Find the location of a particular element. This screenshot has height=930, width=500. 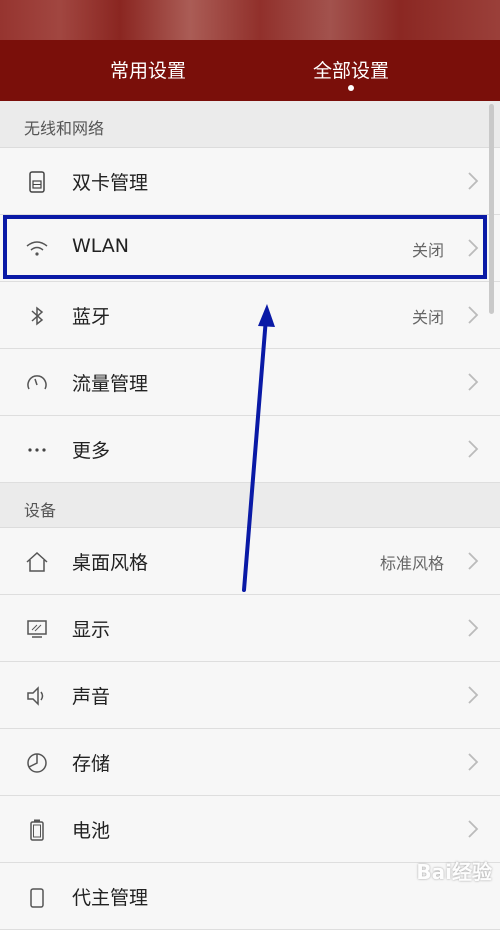

blurred-status-bar is located at coordinates (250, 20).